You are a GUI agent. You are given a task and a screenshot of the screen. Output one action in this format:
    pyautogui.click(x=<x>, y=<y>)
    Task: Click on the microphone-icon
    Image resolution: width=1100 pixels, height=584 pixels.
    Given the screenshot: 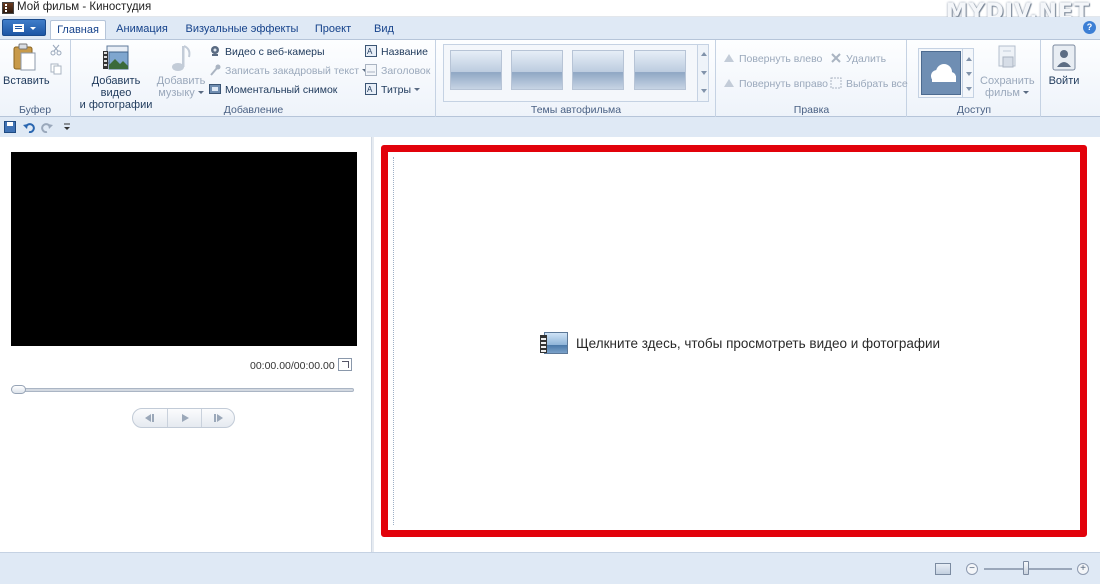 What is the action you would take?
    pyautogui.click(x=215, y=70)
    